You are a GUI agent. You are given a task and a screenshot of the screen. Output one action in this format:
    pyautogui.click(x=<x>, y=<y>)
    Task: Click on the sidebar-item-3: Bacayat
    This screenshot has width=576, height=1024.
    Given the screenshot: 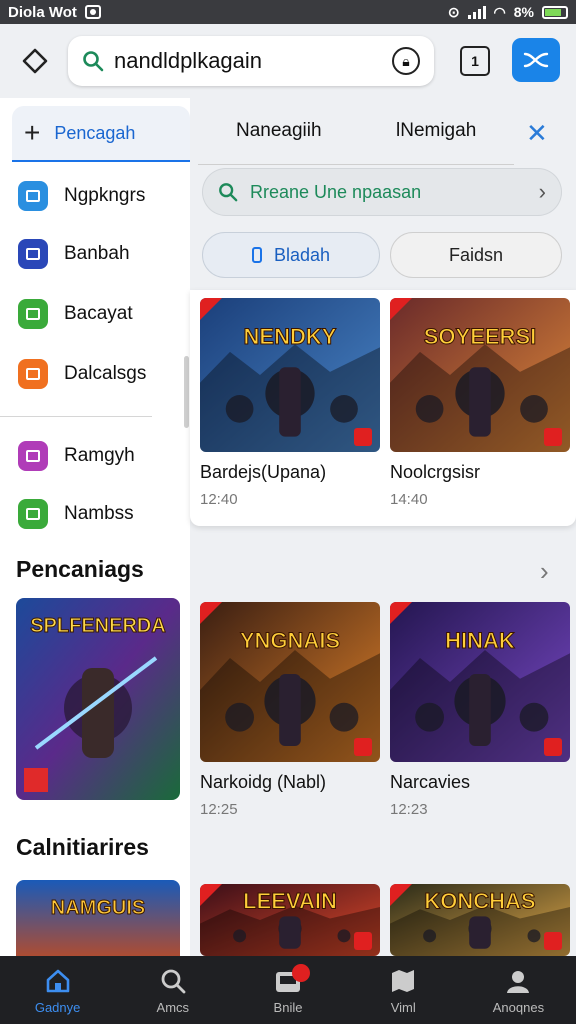 What is the action you would take?
    pyautogui.click(x=75, y=314)
    